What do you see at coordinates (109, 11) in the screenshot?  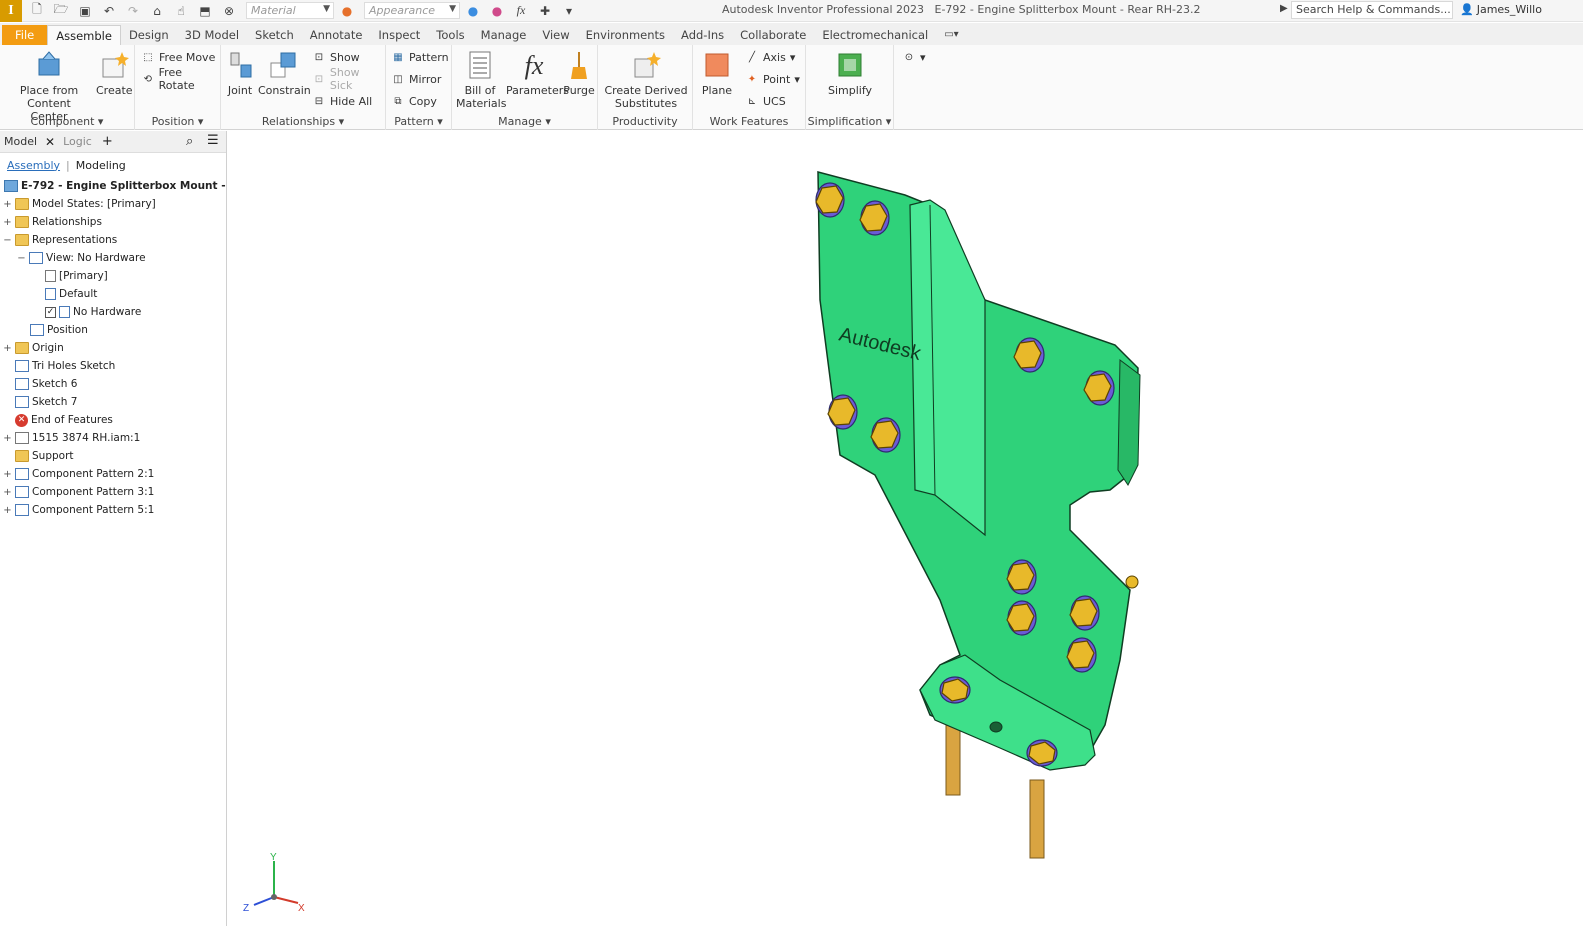 I see `undo-icon: ↶` at bounding box center [109, 11].